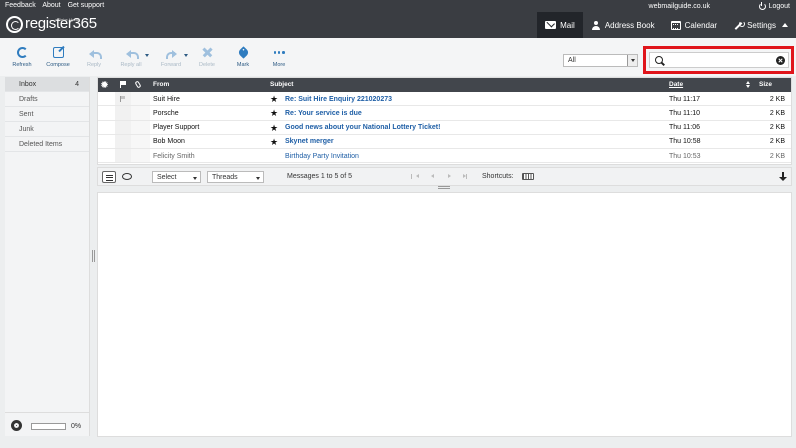  What do you see at coordinates (444, 85) in the screenshot?
I see `list-header: From Subject Date Size` at bounding box center [444, 85].